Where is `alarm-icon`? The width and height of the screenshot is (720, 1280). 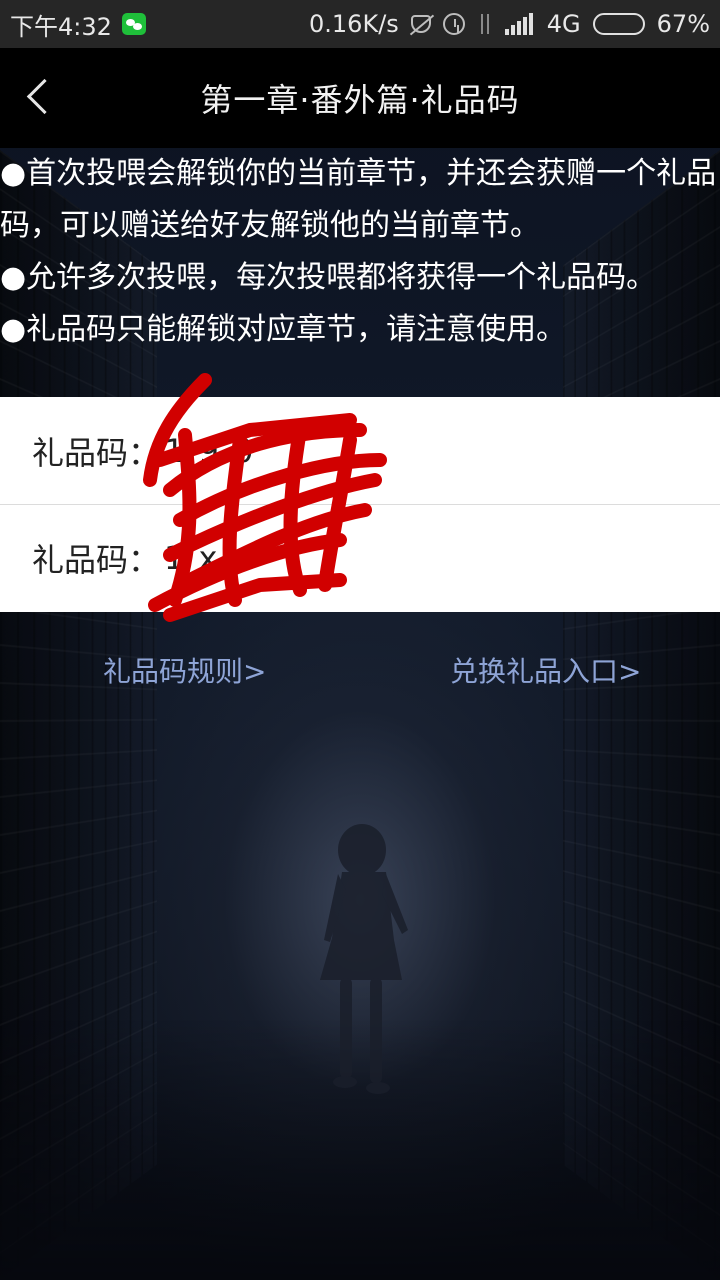 alarm-icon is located at coordinates (454, 24).